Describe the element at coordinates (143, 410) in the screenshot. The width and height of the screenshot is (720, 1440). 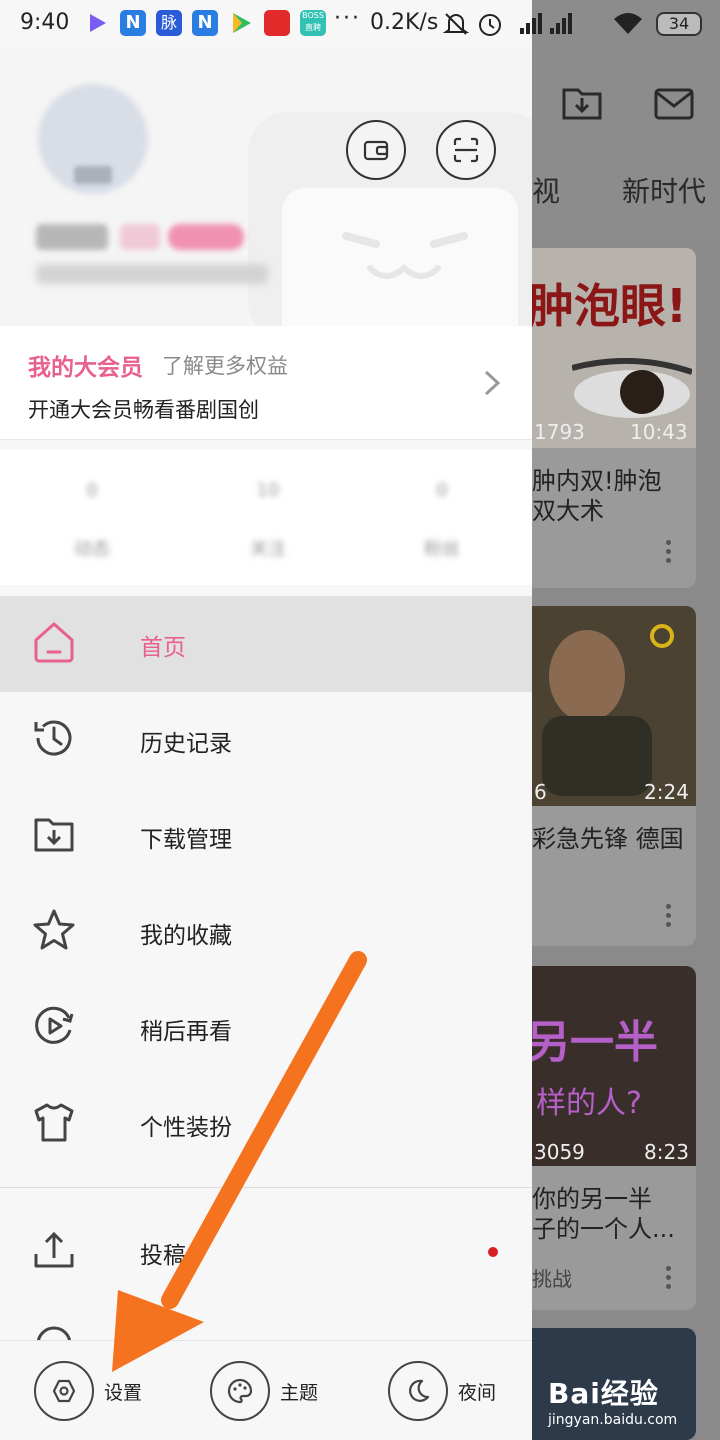
I see `vip-description: 开通大会员畅看番剧国创` at that location.